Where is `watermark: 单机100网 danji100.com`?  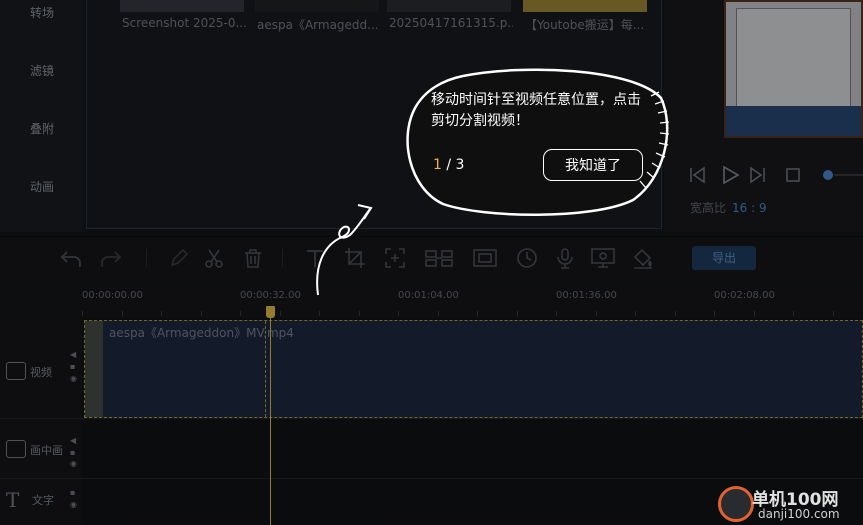 watermark: 单机100网 danji100.com is located at coordinates (790, 503).